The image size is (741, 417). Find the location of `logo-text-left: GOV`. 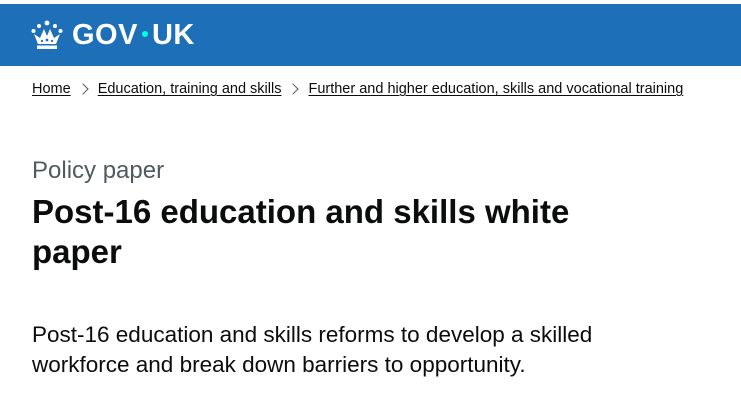

logo-text-left: GOV is located at coordinates (105, 35).